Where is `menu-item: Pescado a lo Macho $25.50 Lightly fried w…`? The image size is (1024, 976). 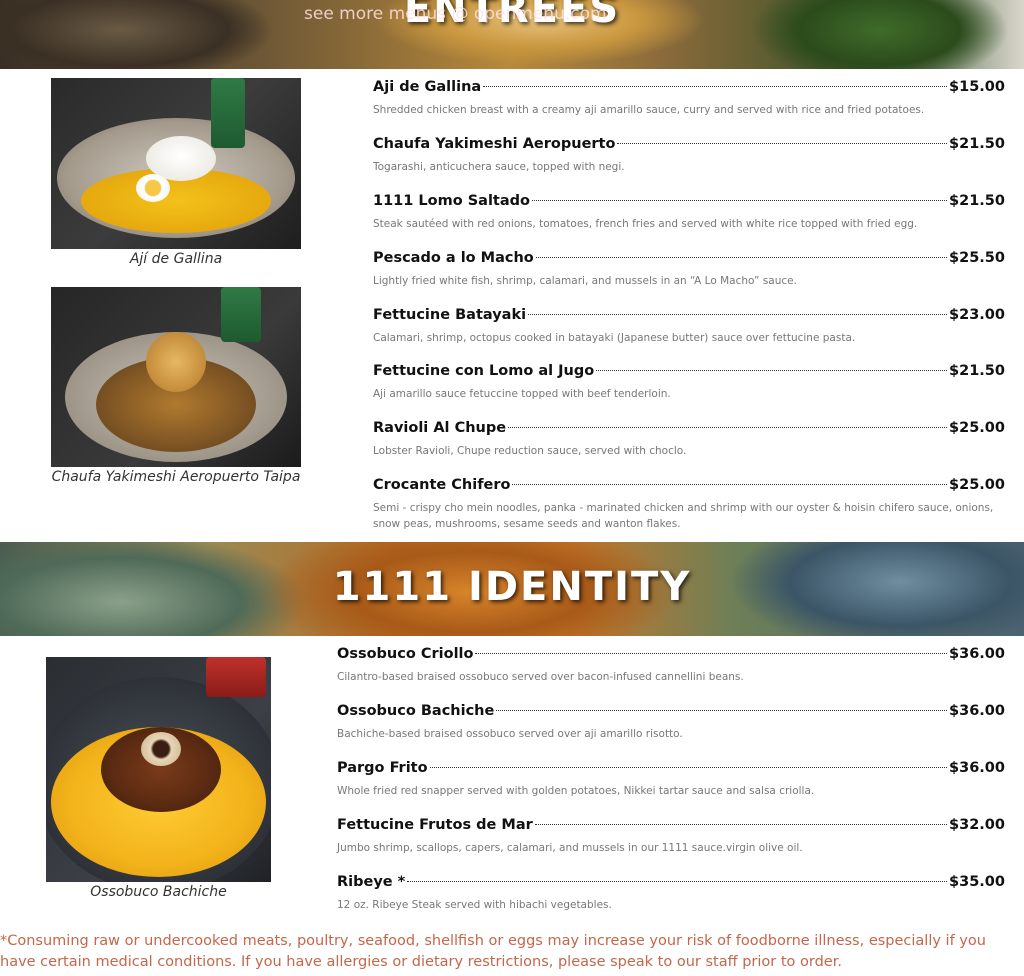 menu-item: Pescado a lo Macho $25.50 Lightly fried w… is located at coordinates (689, 269).